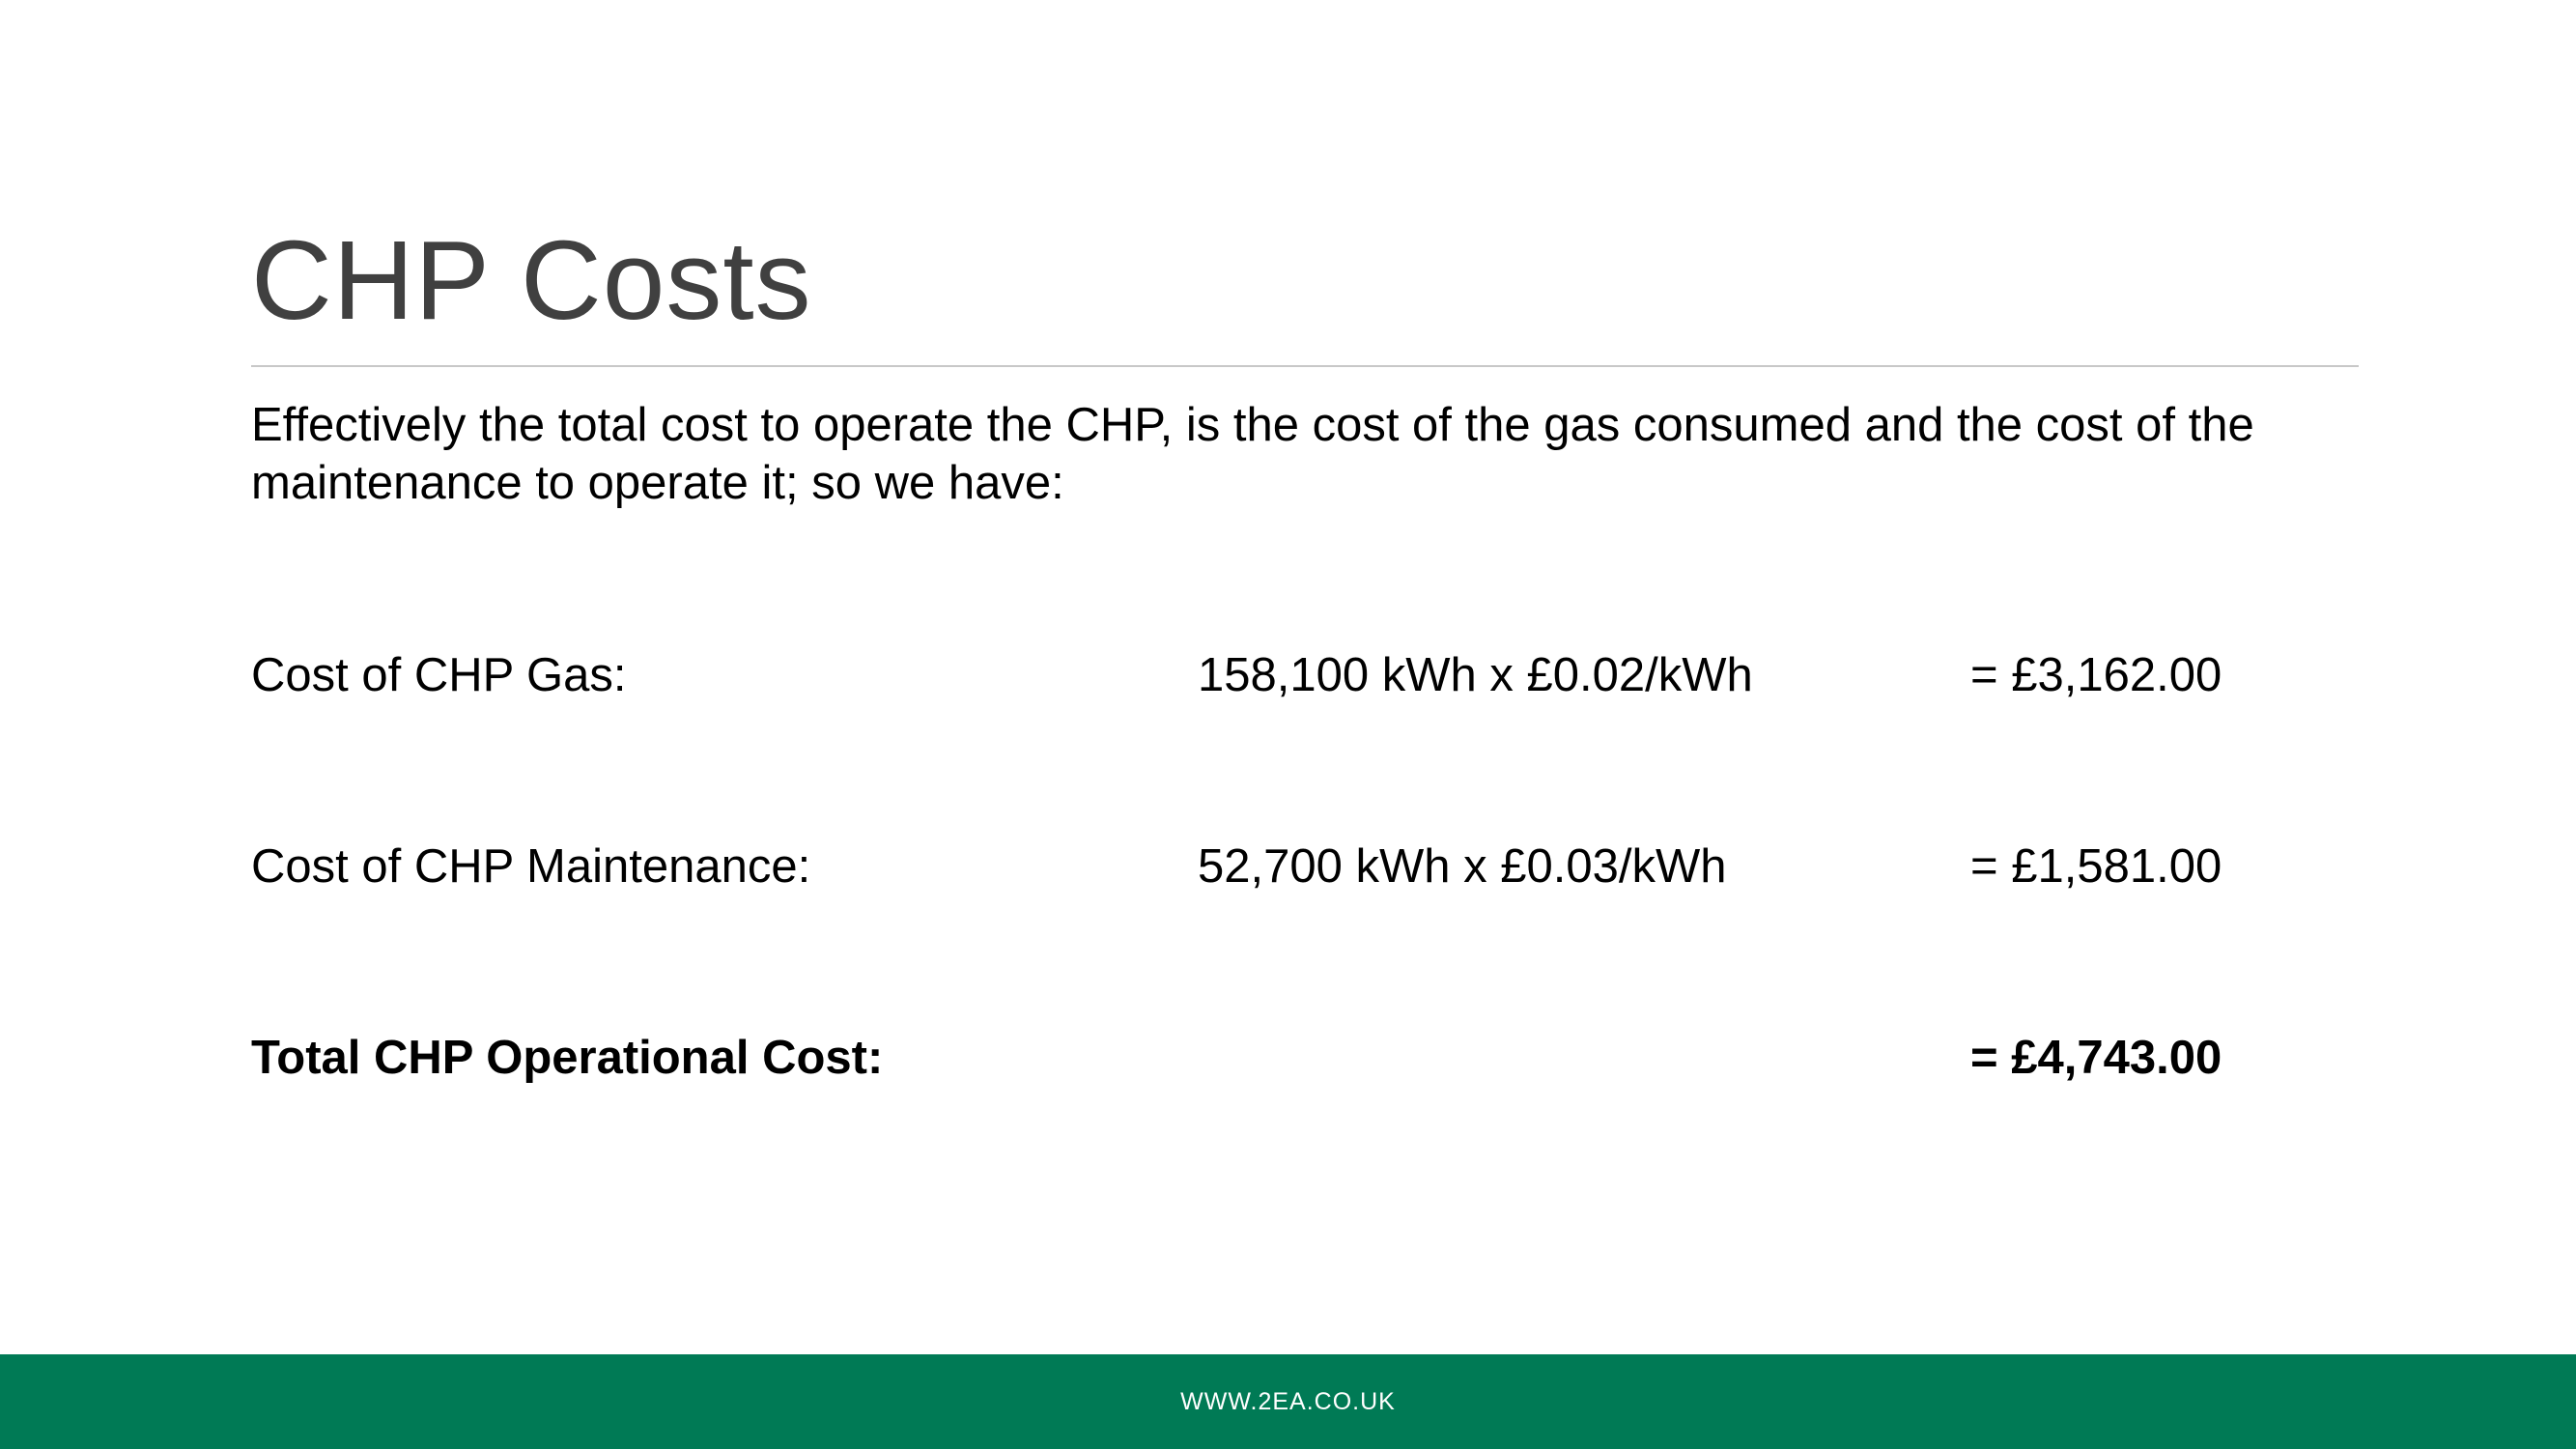 This screenshot has width=2576, height=1449. I want to click on total-cost-label: Total CHP Operational Cost:, so click(567, 1058).